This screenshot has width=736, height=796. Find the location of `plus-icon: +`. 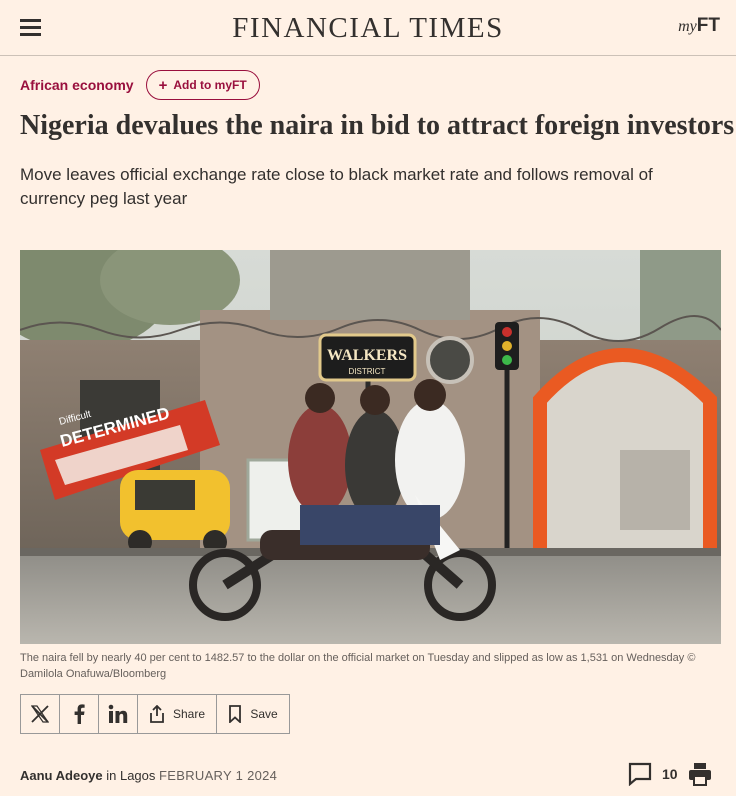

plus-icon: + is located at coordinates (163, 85).